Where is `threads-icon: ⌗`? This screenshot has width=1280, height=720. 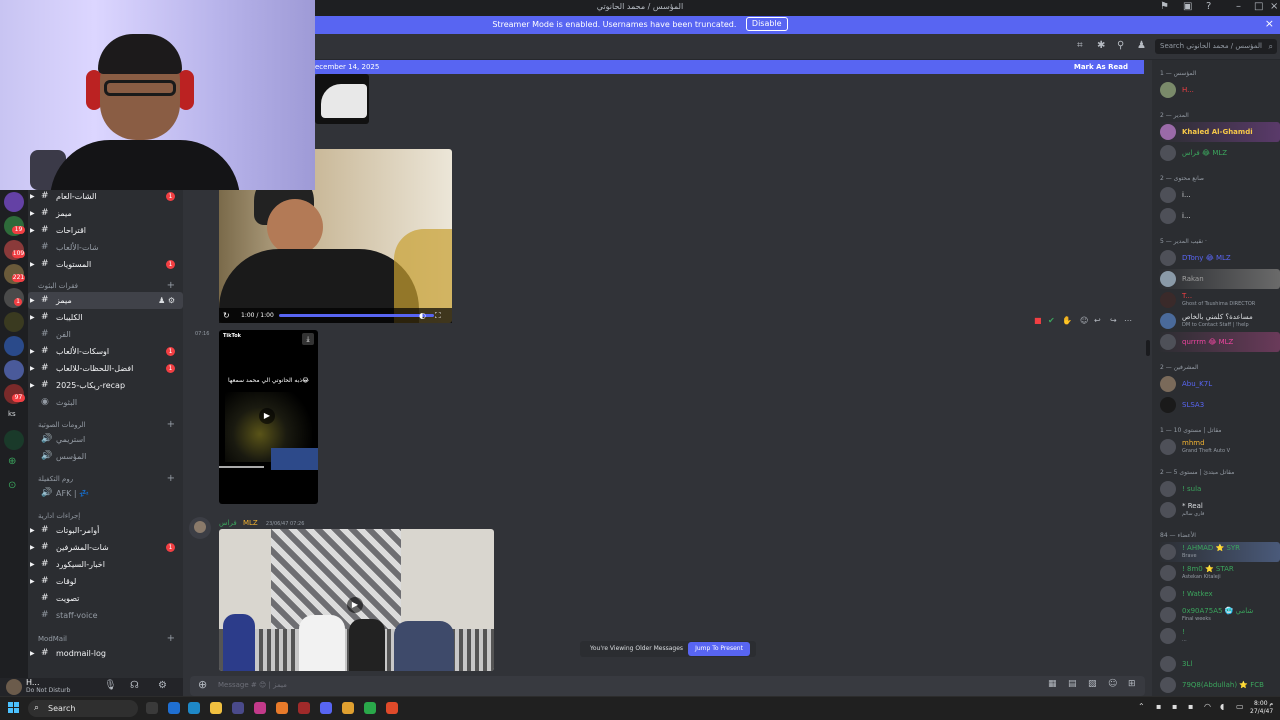
threads-icon: ⌗ is located at coordinates (1080, 45).